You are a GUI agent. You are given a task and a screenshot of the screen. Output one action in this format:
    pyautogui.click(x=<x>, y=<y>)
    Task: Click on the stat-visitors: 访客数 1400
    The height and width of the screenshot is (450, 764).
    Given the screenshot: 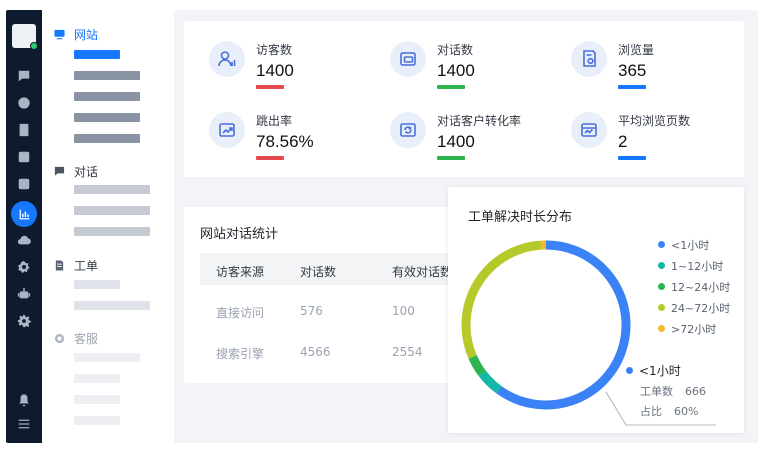 What is the action you would take?
    pyautogui.click(x=294, y=67)
    